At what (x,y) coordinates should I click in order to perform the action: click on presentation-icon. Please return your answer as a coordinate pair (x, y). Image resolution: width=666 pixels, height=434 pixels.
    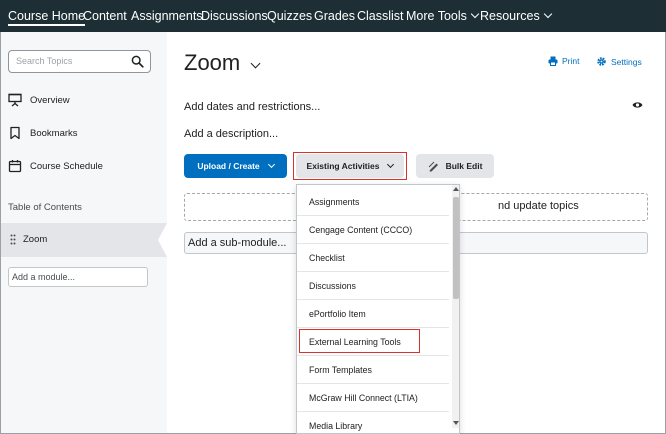
    Looking at the image, I should click on (15, 100).